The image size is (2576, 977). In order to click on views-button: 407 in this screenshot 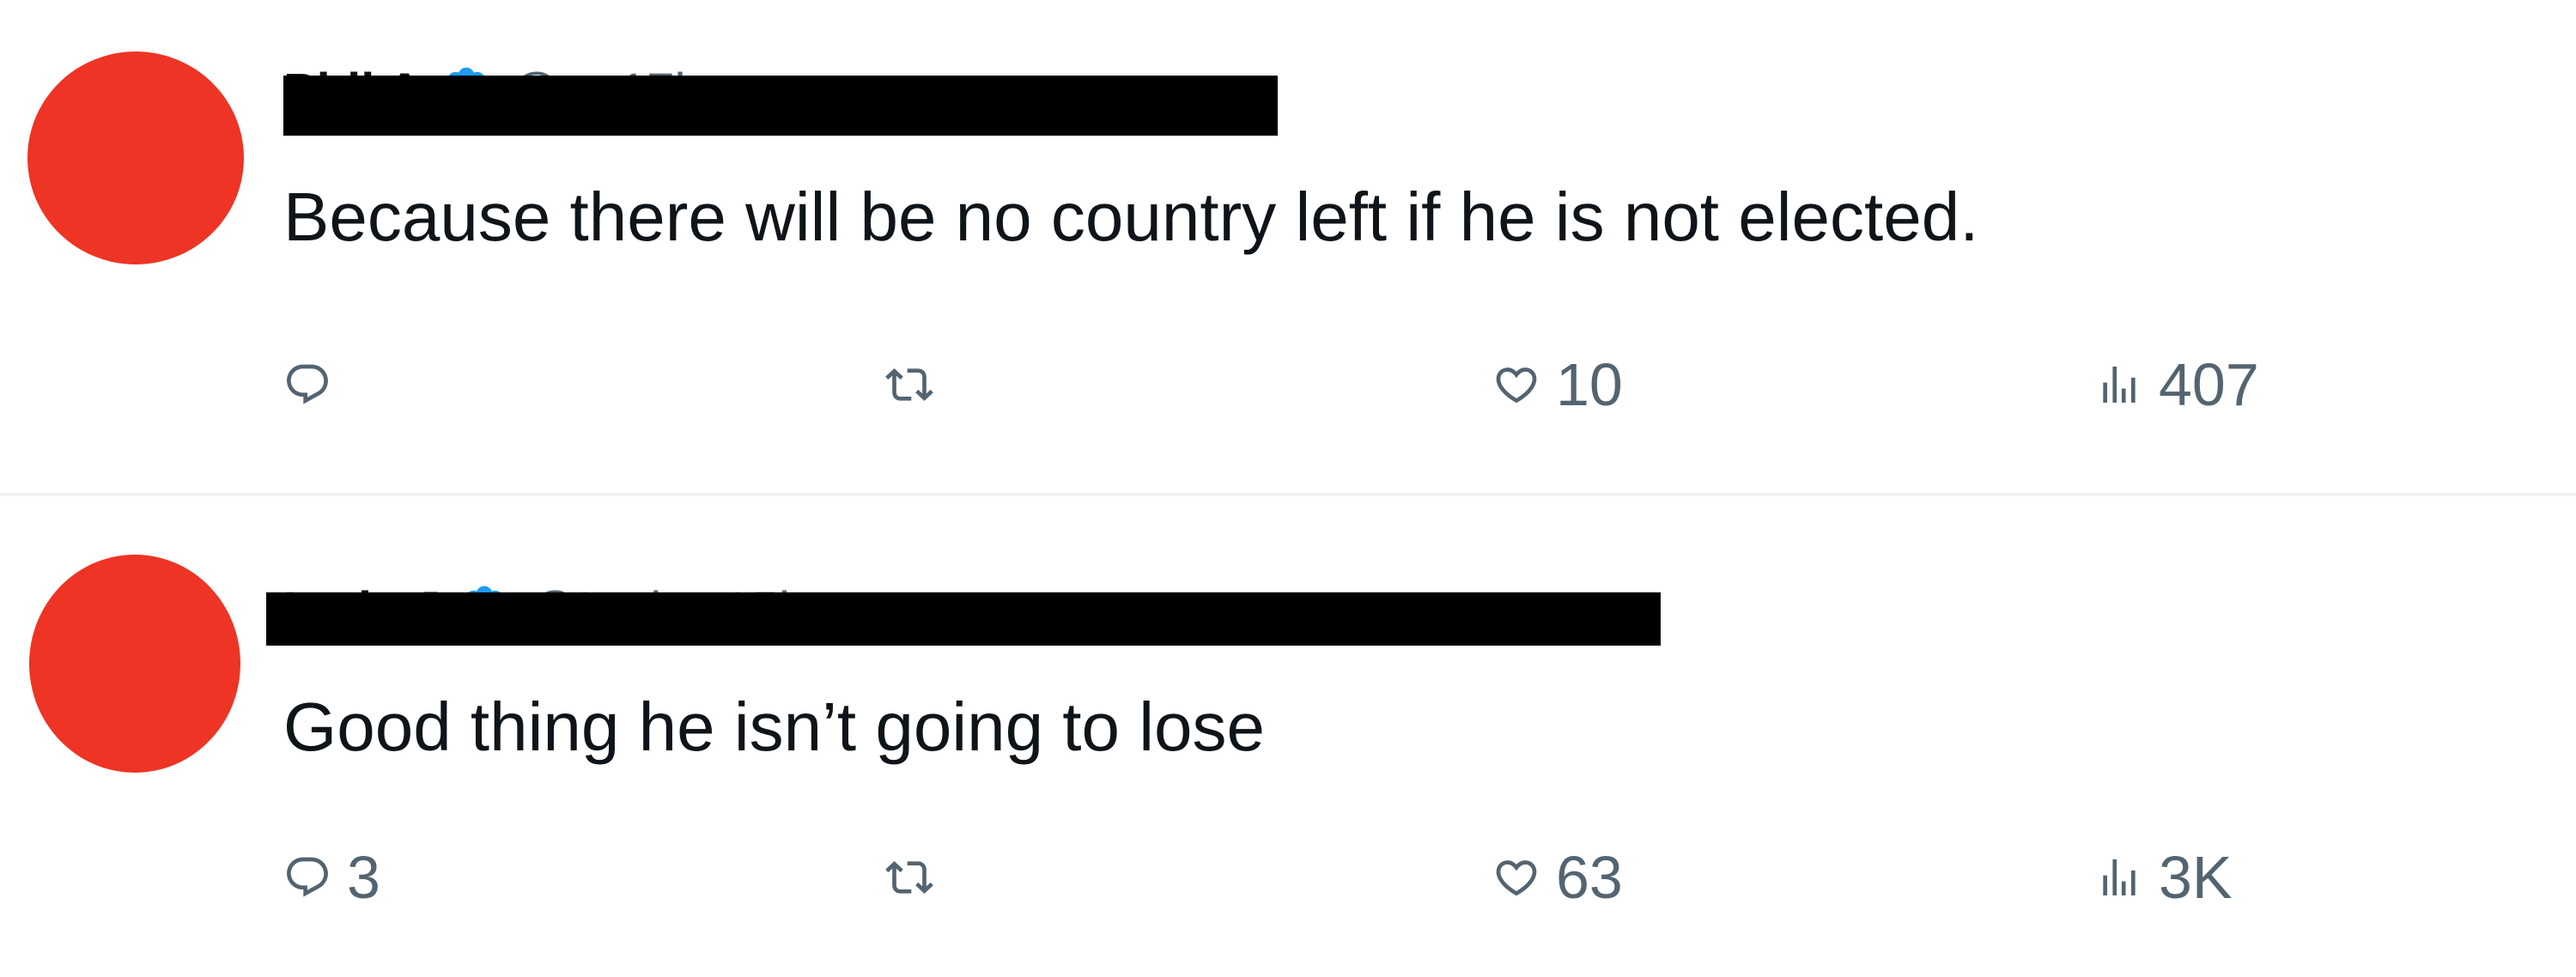, I will do `click(2177, 385)`.